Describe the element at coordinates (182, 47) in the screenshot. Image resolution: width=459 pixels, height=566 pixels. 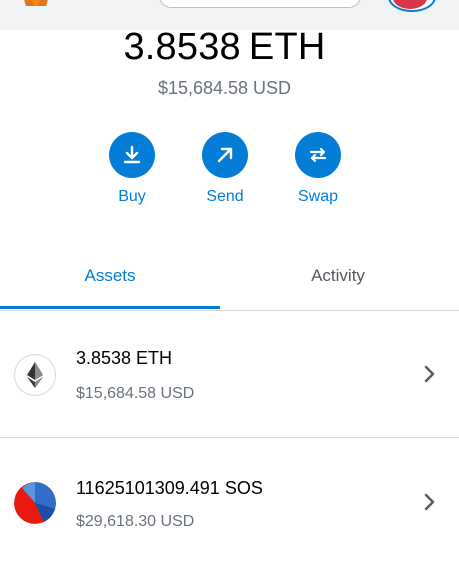
I see `balance-amount: 3.8538` at that location.